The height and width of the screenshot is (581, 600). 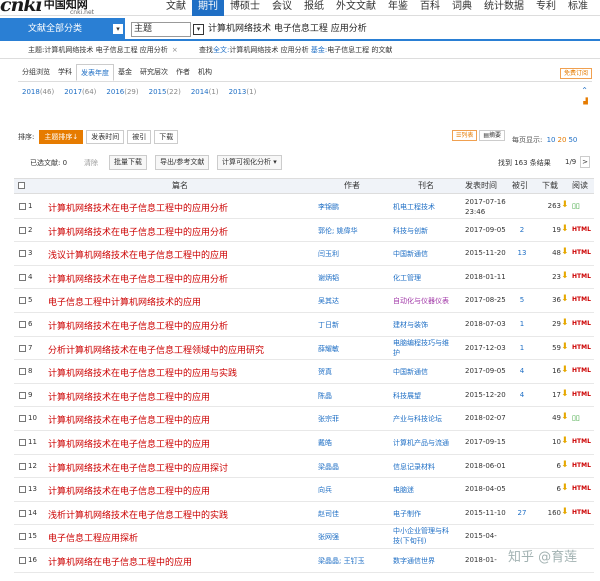 What do you see at coordinates (407, 514) in the screenshot?
I see `journal-link: 电子制作` at bounding box center [407, 514].